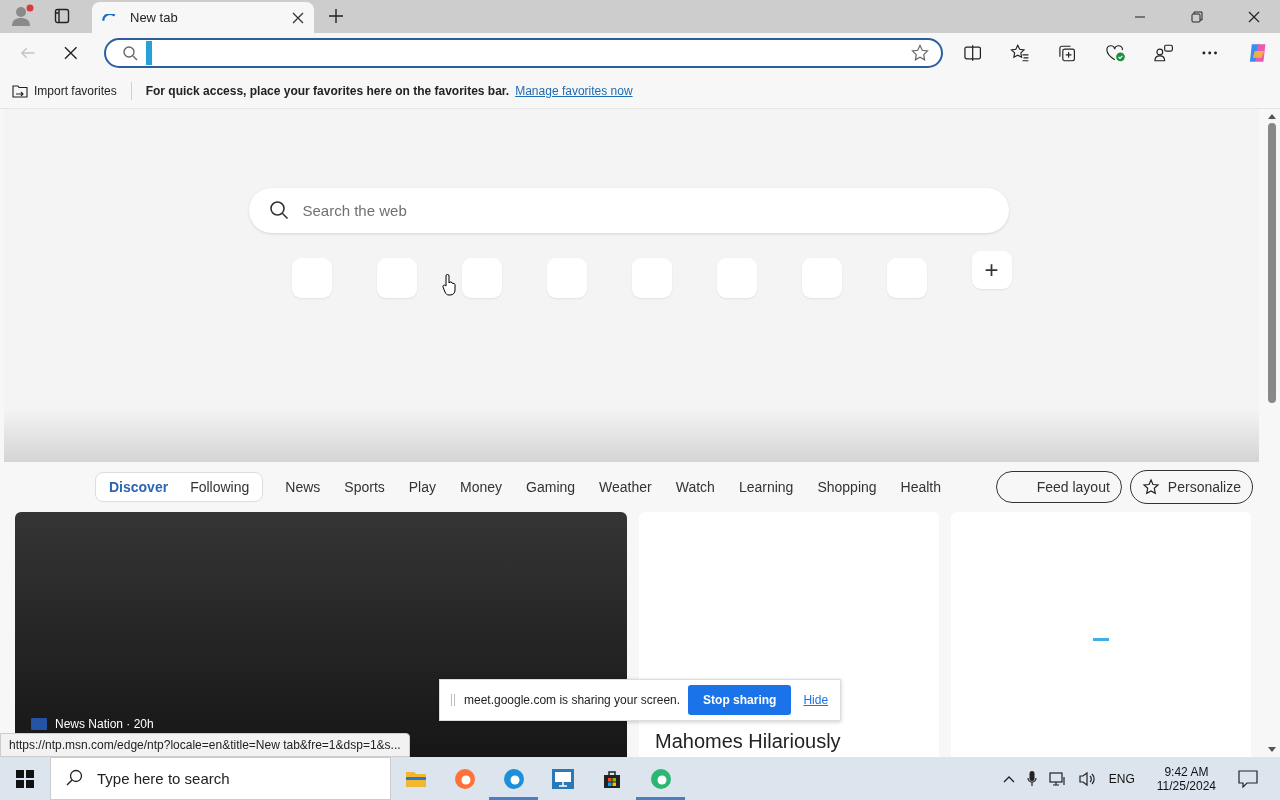  Describe the element at coordinates (327, 90) in the screenshot. I see `favorites-bar-message: For quick access, place your favorites here on the favorites bar.` at that location.